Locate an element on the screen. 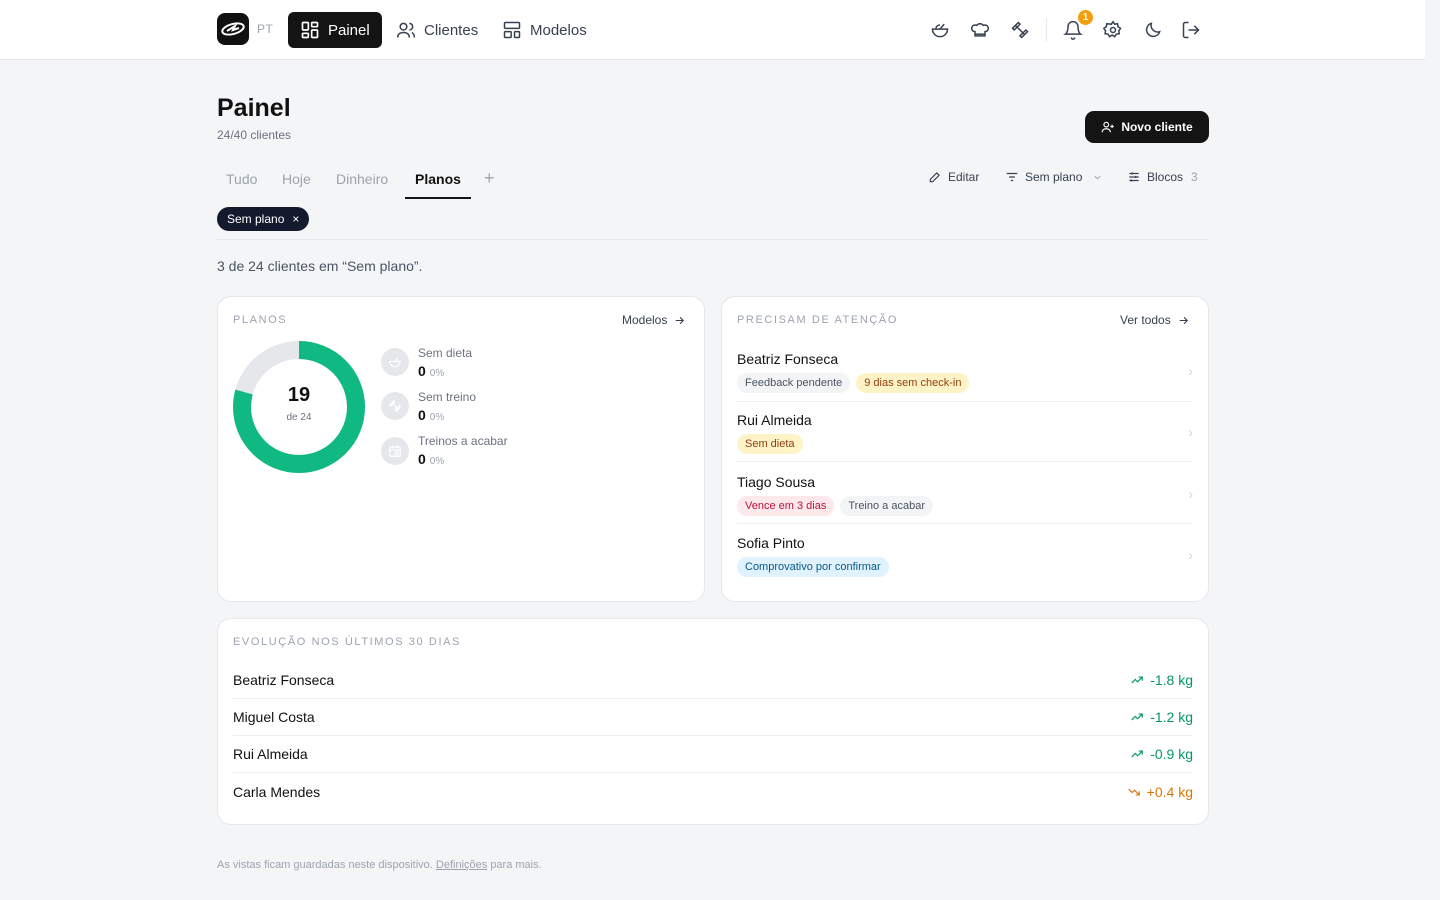 This screenshot has width=1440, height=900. new-client-button: Novo cliente is located at coordinates (1147, 127).